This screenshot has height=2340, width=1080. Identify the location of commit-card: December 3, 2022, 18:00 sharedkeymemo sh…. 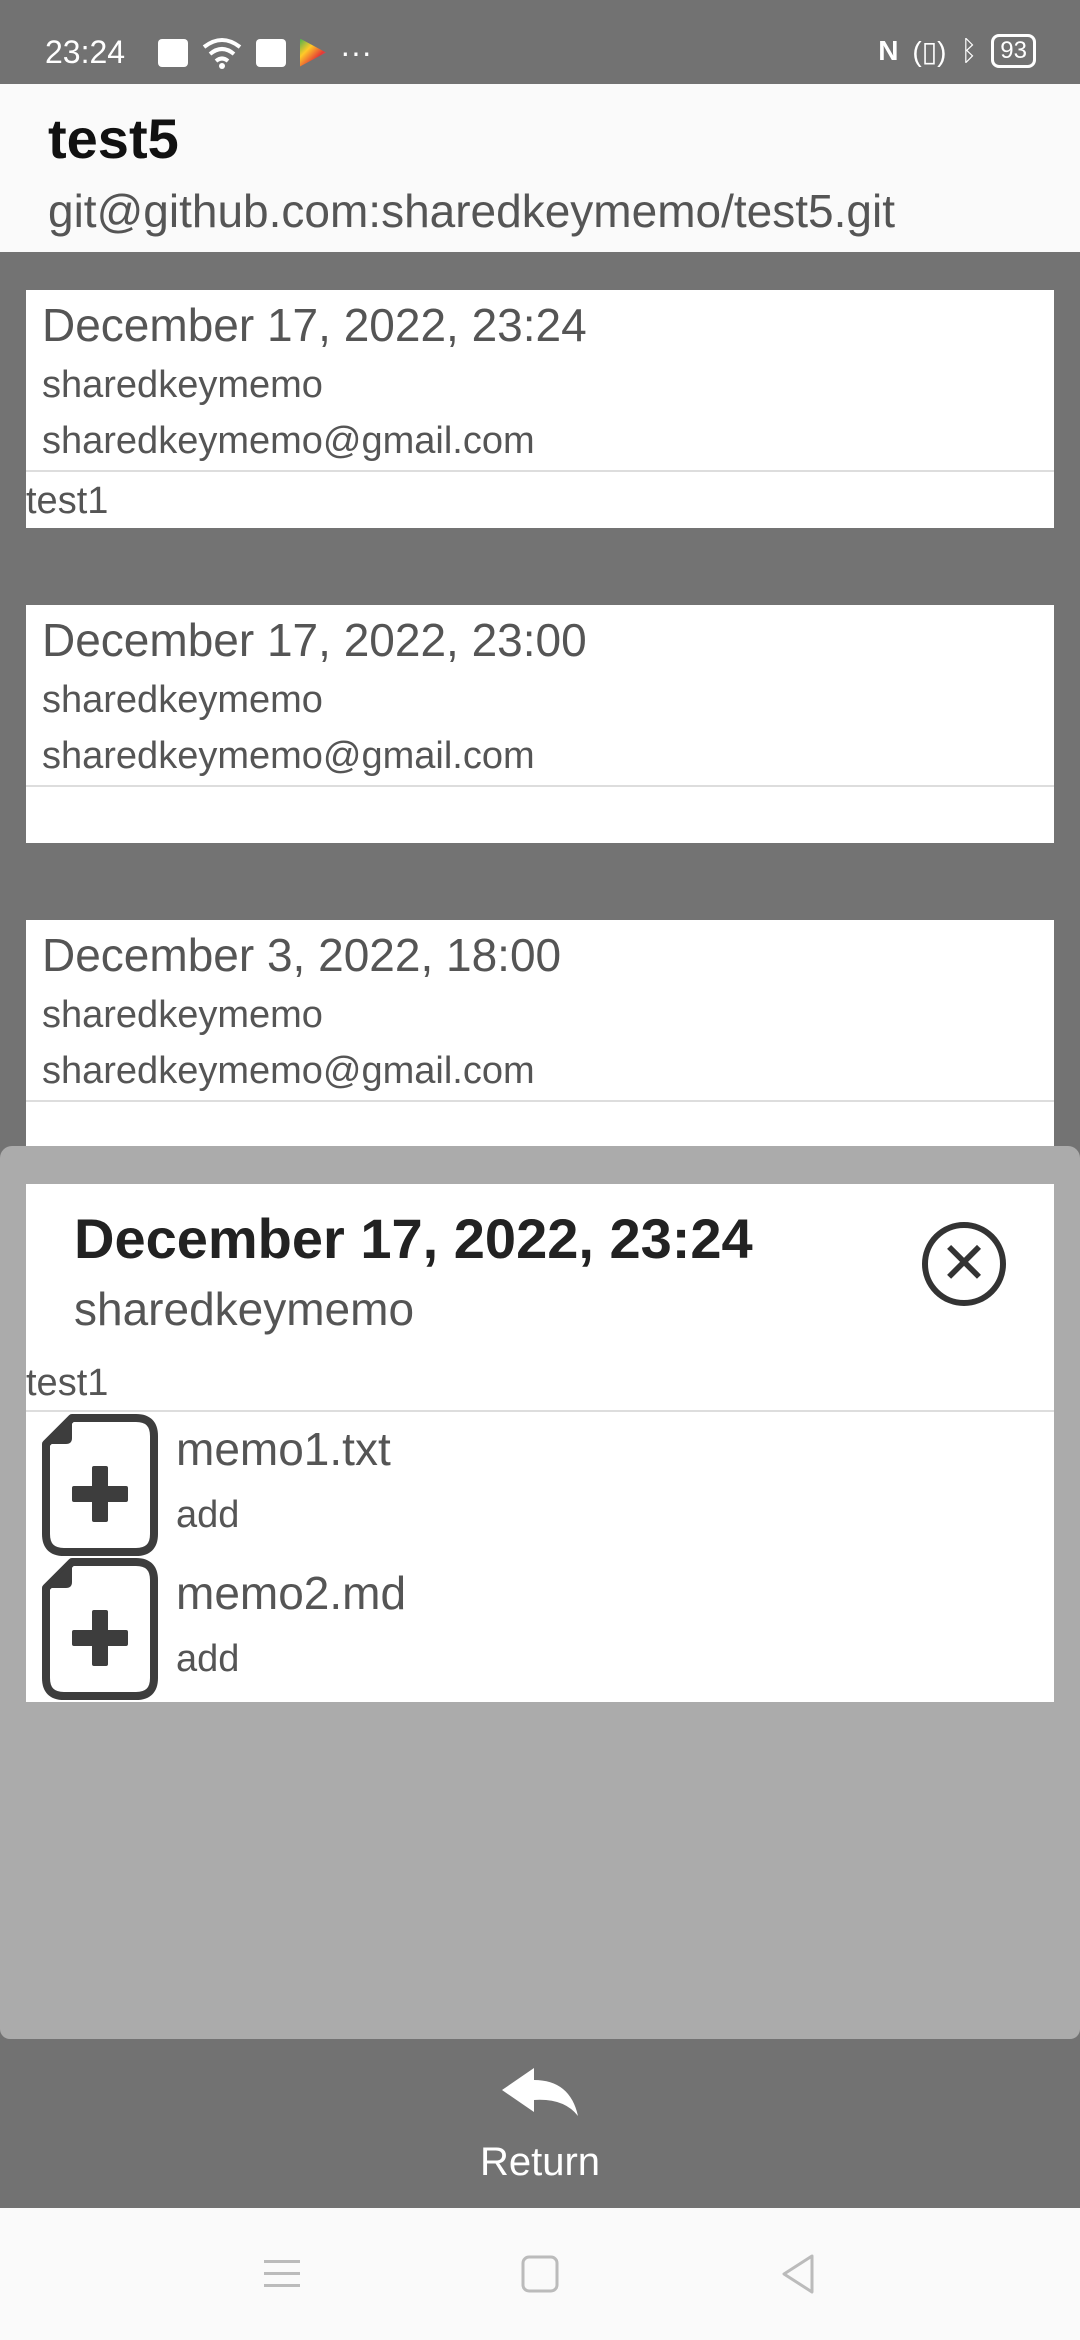
(540, 1039).